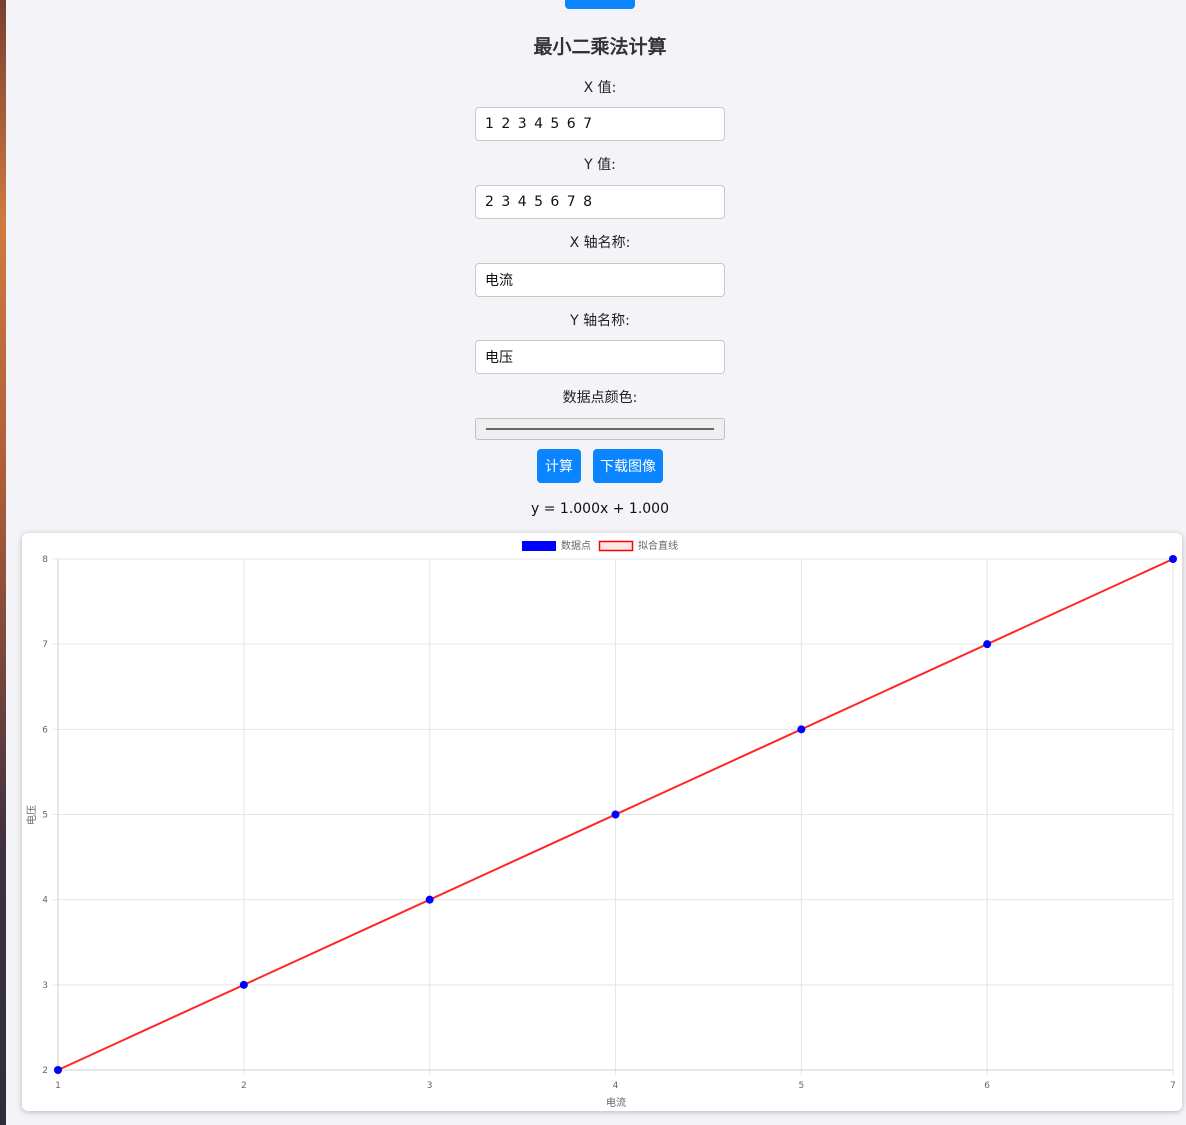 The height and width of the screenshot is (1125, 1186). I want to click on x-axis-name-label: X 轴名称:, so click(600, 243).